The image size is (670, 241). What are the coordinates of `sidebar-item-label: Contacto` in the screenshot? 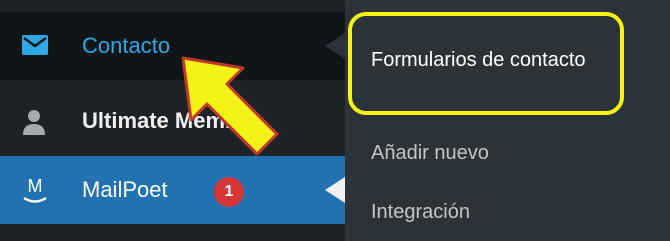 It's located at (126, 45).